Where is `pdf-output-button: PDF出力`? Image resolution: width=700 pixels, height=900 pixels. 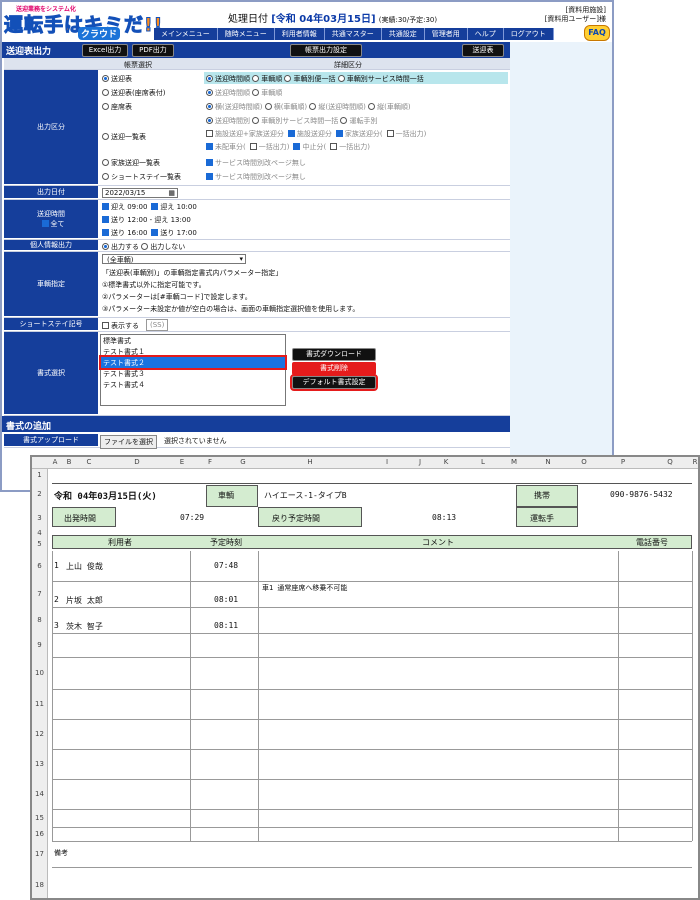 pdf-output-button: PDF出力 is located at coordinates (153, 50).